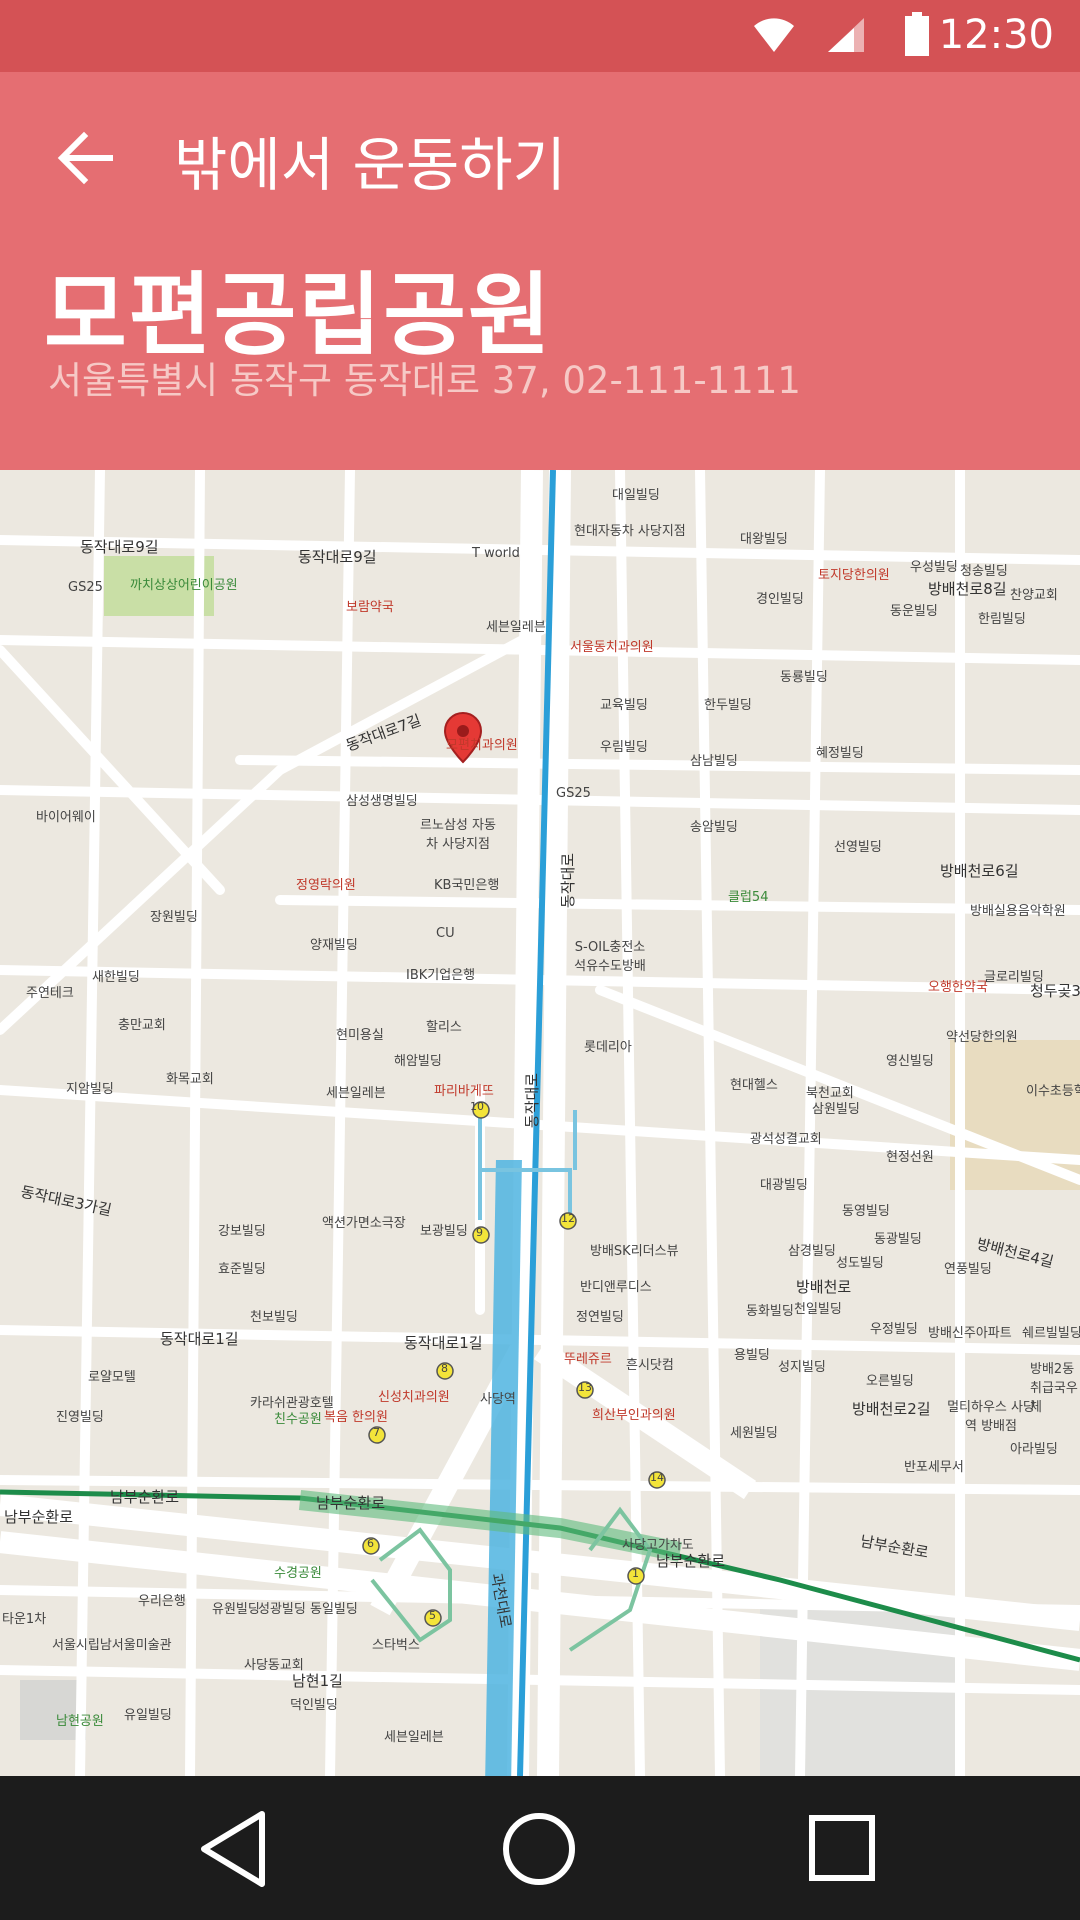  What do you see at coordinates (968, 1269) in the screenshot?
I see `place-label: 연풍빌딩` at bounding box center [968, 1269].